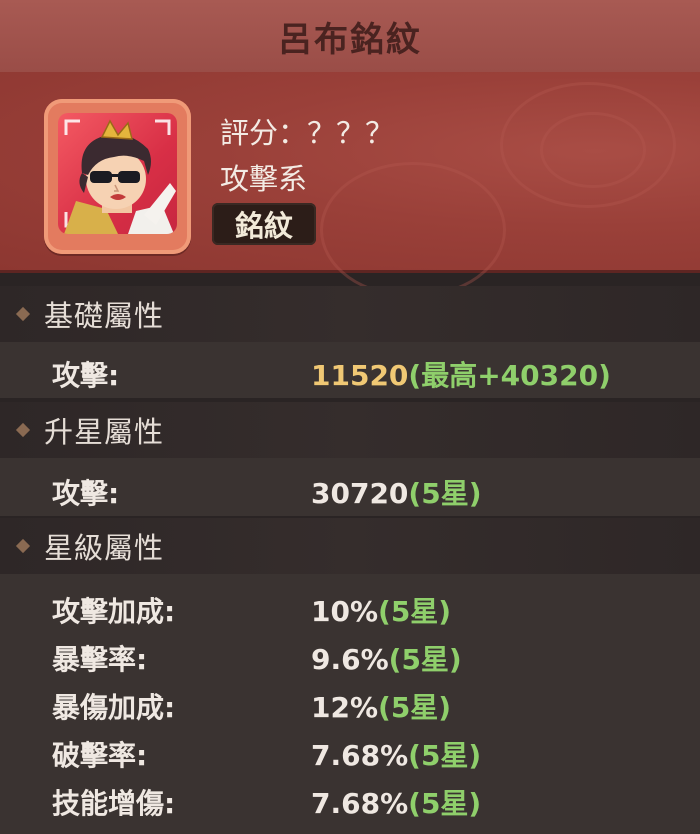  I want to click on inscription-tag: 銘紋, so click(264, 224).